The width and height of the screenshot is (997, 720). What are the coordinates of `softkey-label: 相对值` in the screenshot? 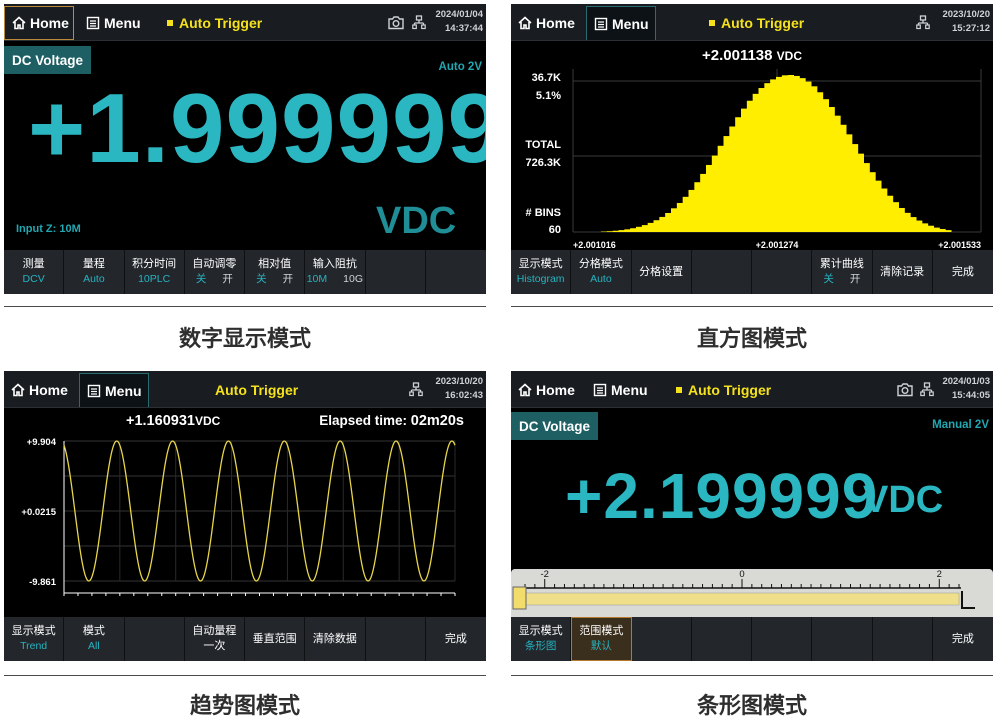 It's located at (274, 264).